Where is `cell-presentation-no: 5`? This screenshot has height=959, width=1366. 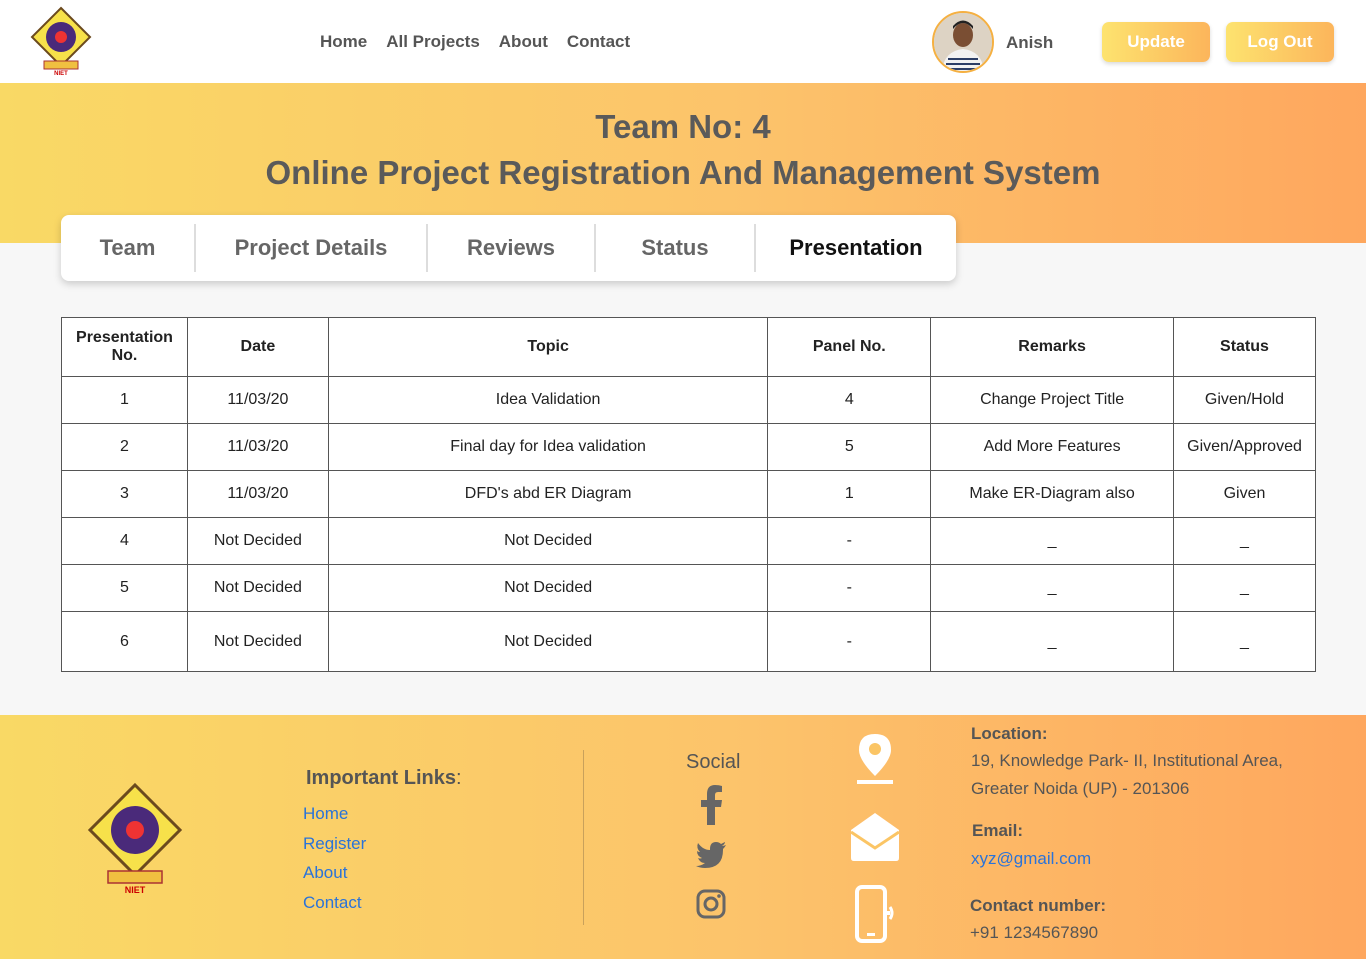 cell-presentation-no: 5 is located at coordinates (124, 588).